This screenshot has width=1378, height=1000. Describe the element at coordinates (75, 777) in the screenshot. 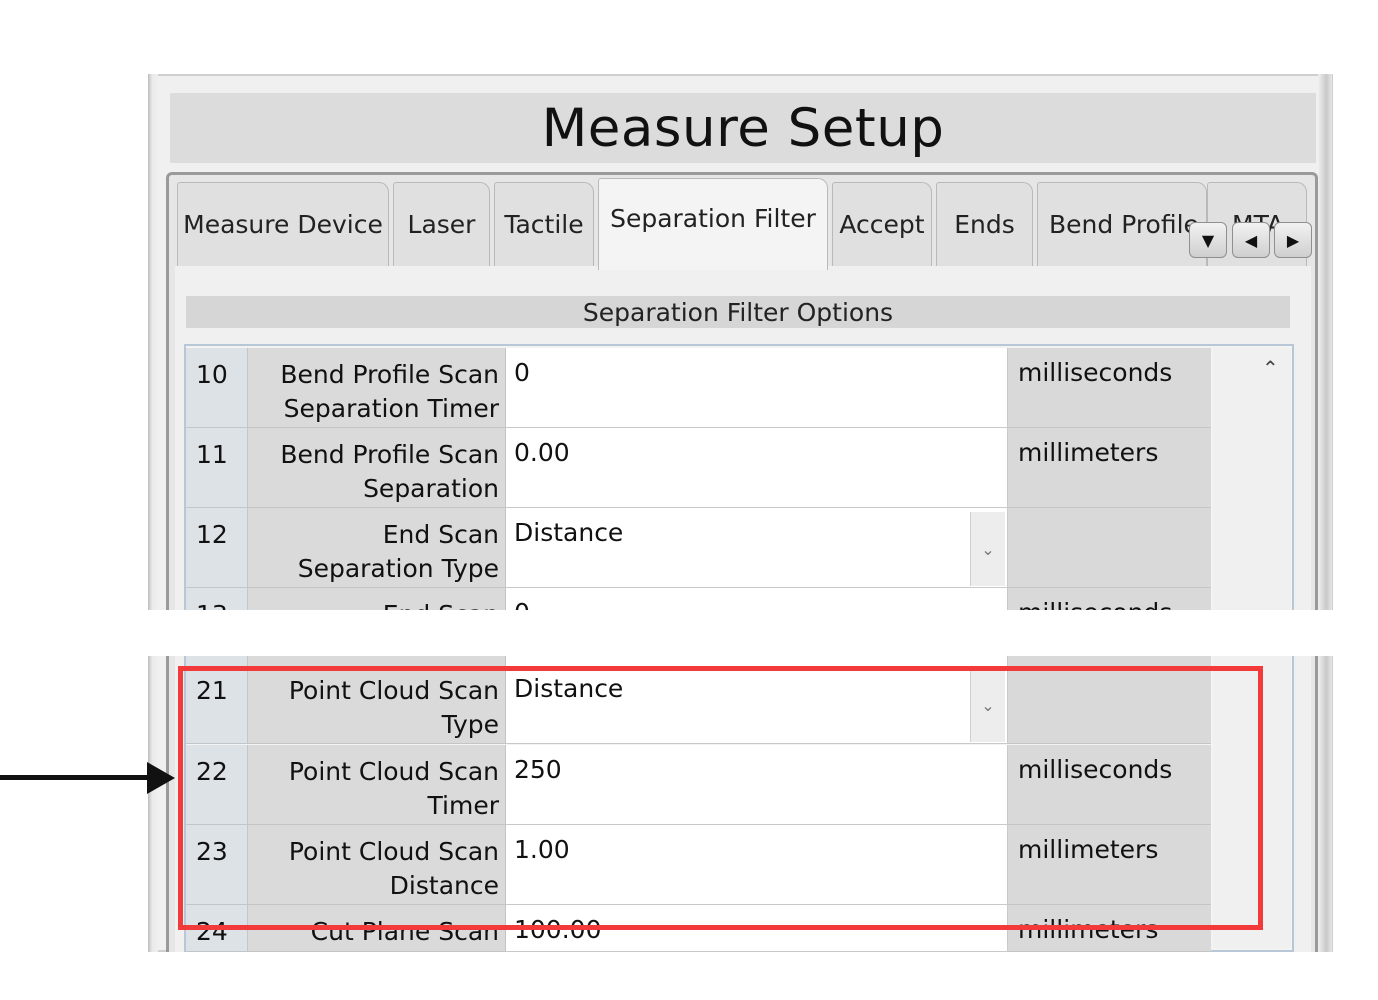

I see `arrow-icon` at that location.